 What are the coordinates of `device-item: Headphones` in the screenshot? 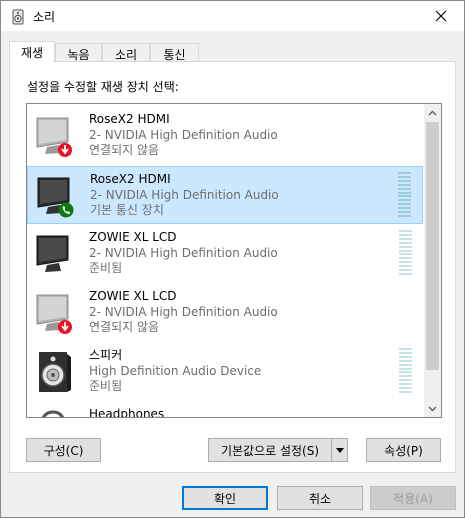 It's located at (225, 410).